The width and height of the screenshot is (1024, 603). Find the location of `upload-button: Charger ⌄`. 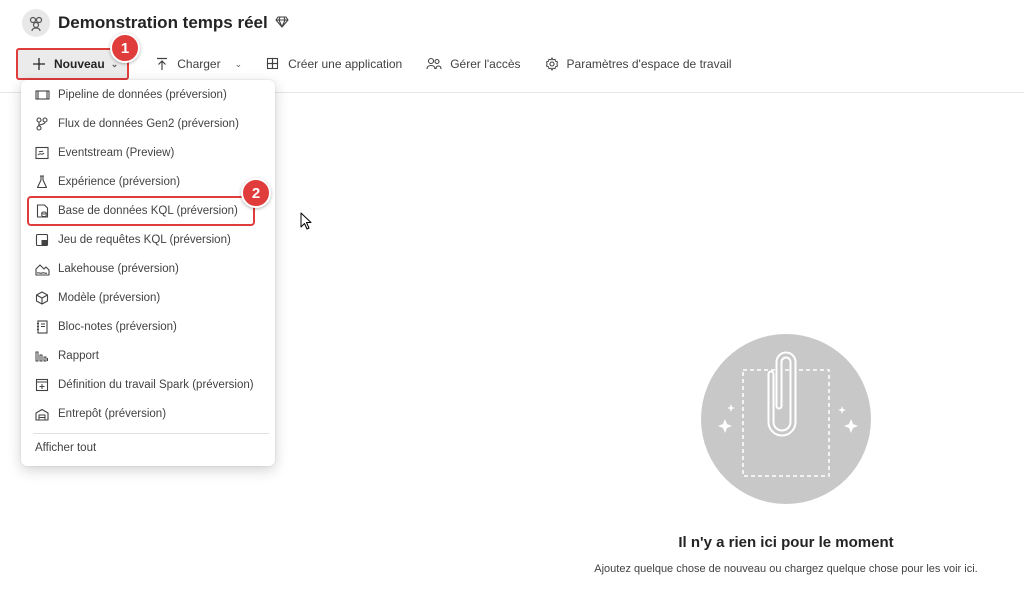

upload-button: Charger ⌄ is located at coordinates (198, 64).